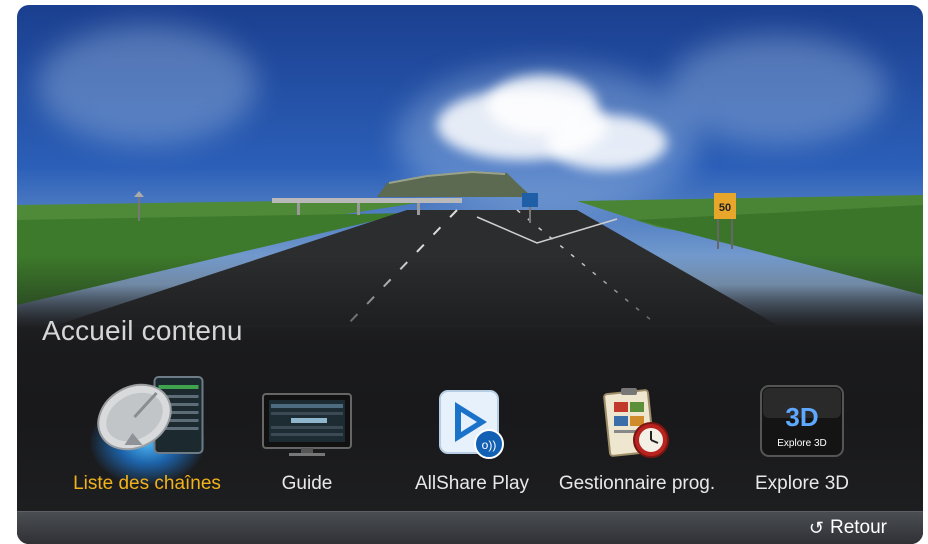 The image size is (928, 544). What do you see at coordinates (470, 527) in the screenshot?
I see `bottom-bar: ↺ Retour` at bounding box center [470, 527].